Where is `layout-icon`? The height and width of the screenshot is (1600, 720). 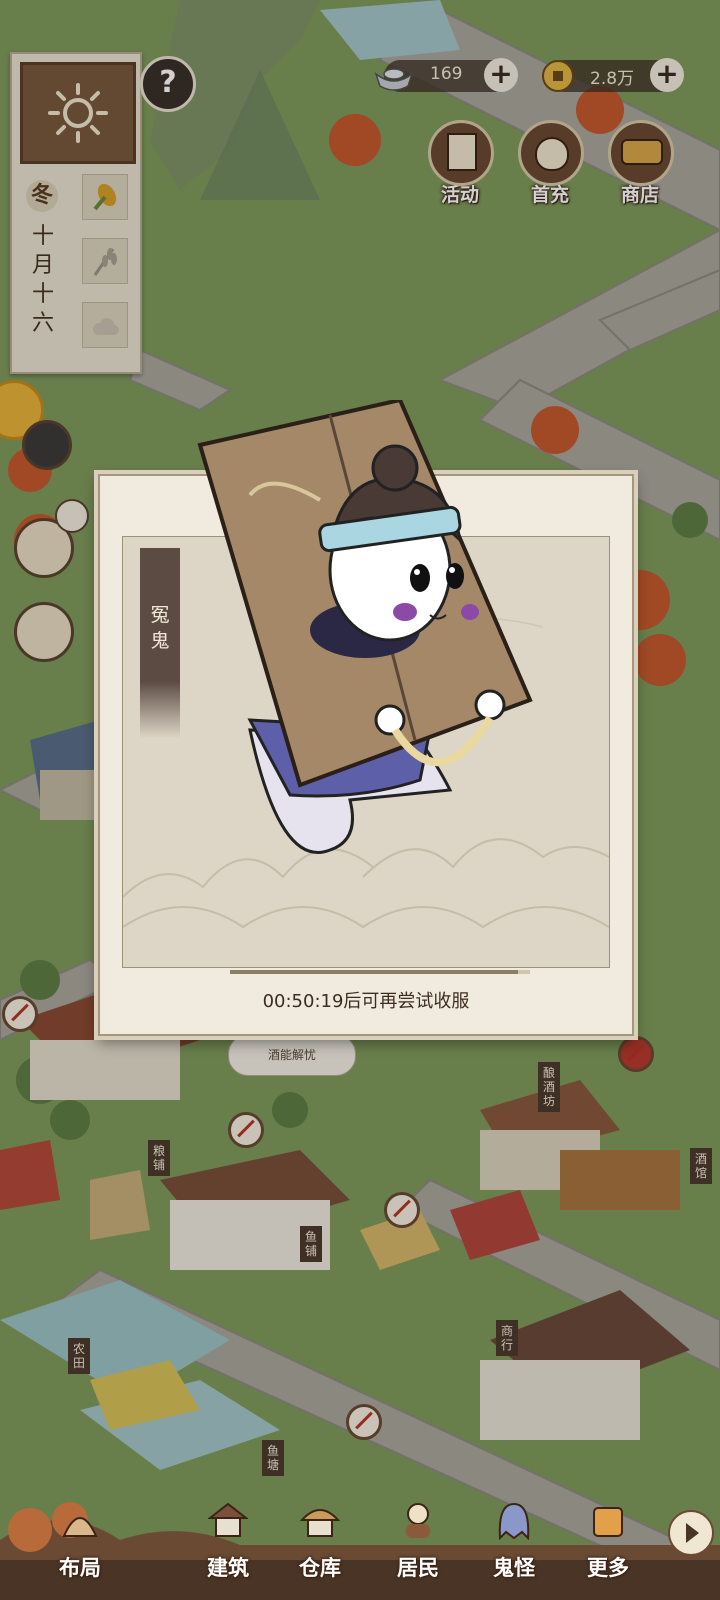
layout-icon is located at coordinates (80, 1527).